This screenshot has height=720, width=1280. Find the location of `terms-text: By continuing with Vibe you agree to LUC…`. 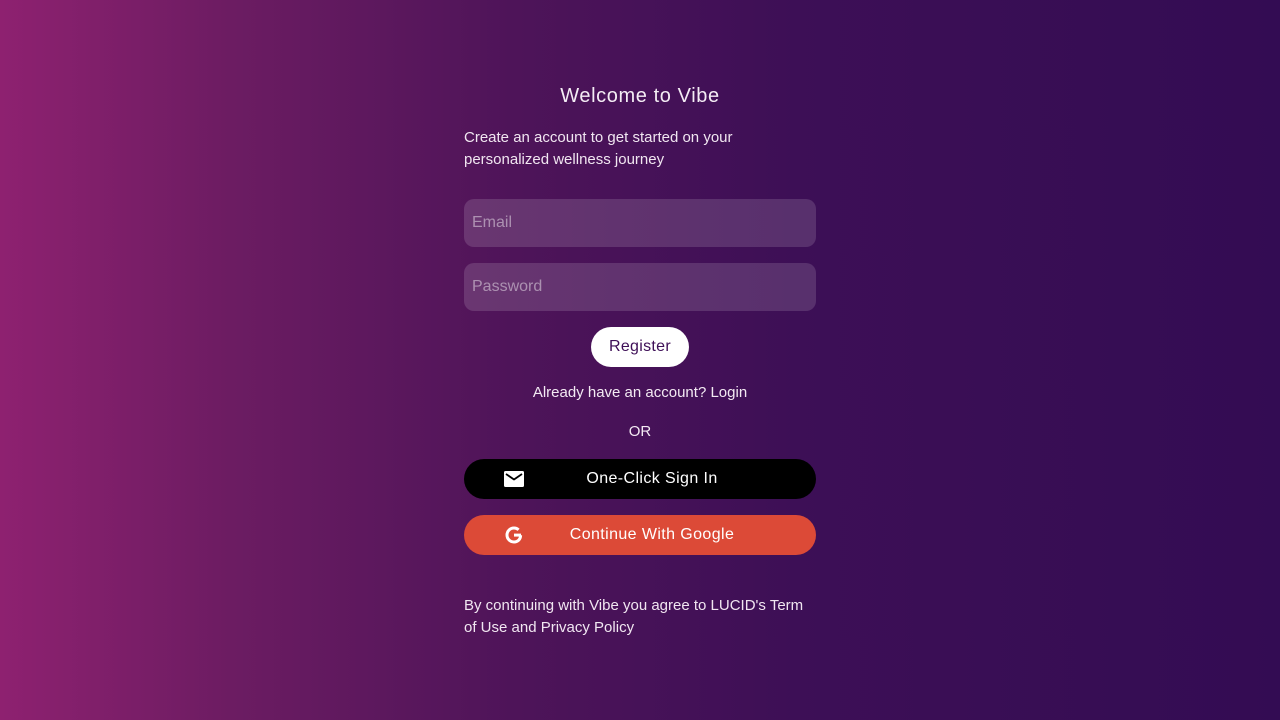

terms-text: By continuing with Vibe you agree to LUC… is located at coordinates (634, 616).